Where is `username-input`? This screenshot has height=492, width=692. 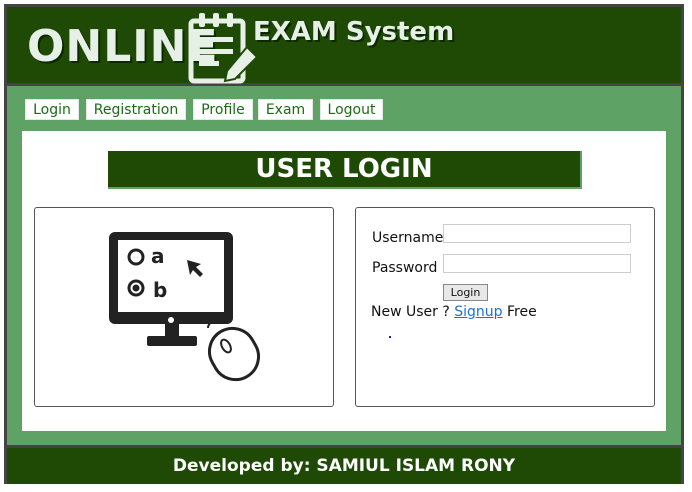
username-input is located at coordinates (537, 233).